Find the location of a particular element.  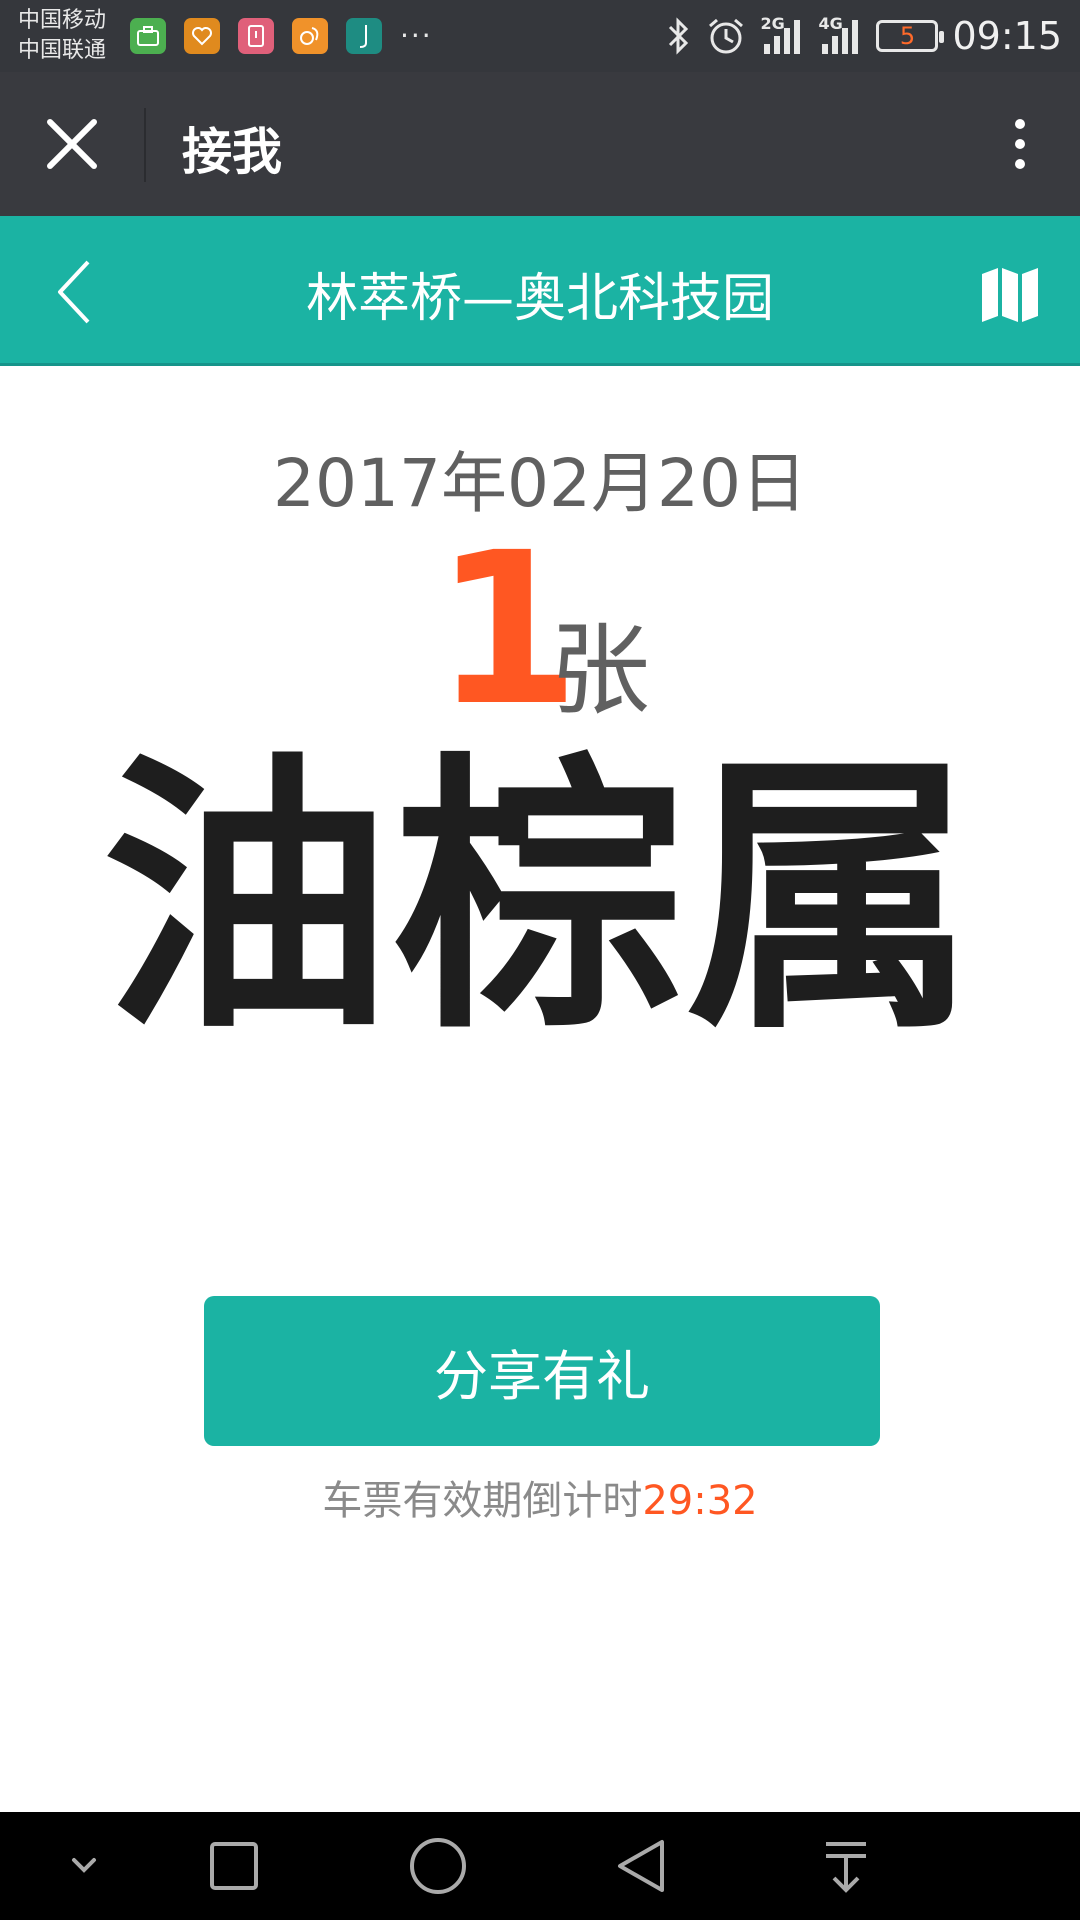

route-header: 林萃桥—奥北科技园 is located at coordinates (540, 291).